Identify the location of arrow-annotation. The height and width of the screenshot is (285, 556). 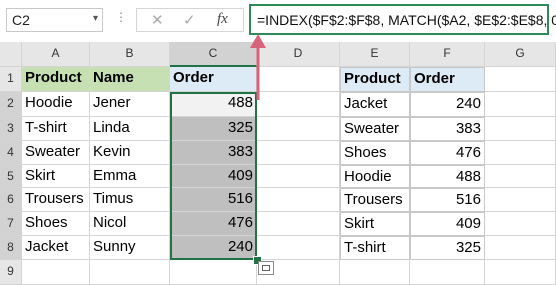
(258, 67).